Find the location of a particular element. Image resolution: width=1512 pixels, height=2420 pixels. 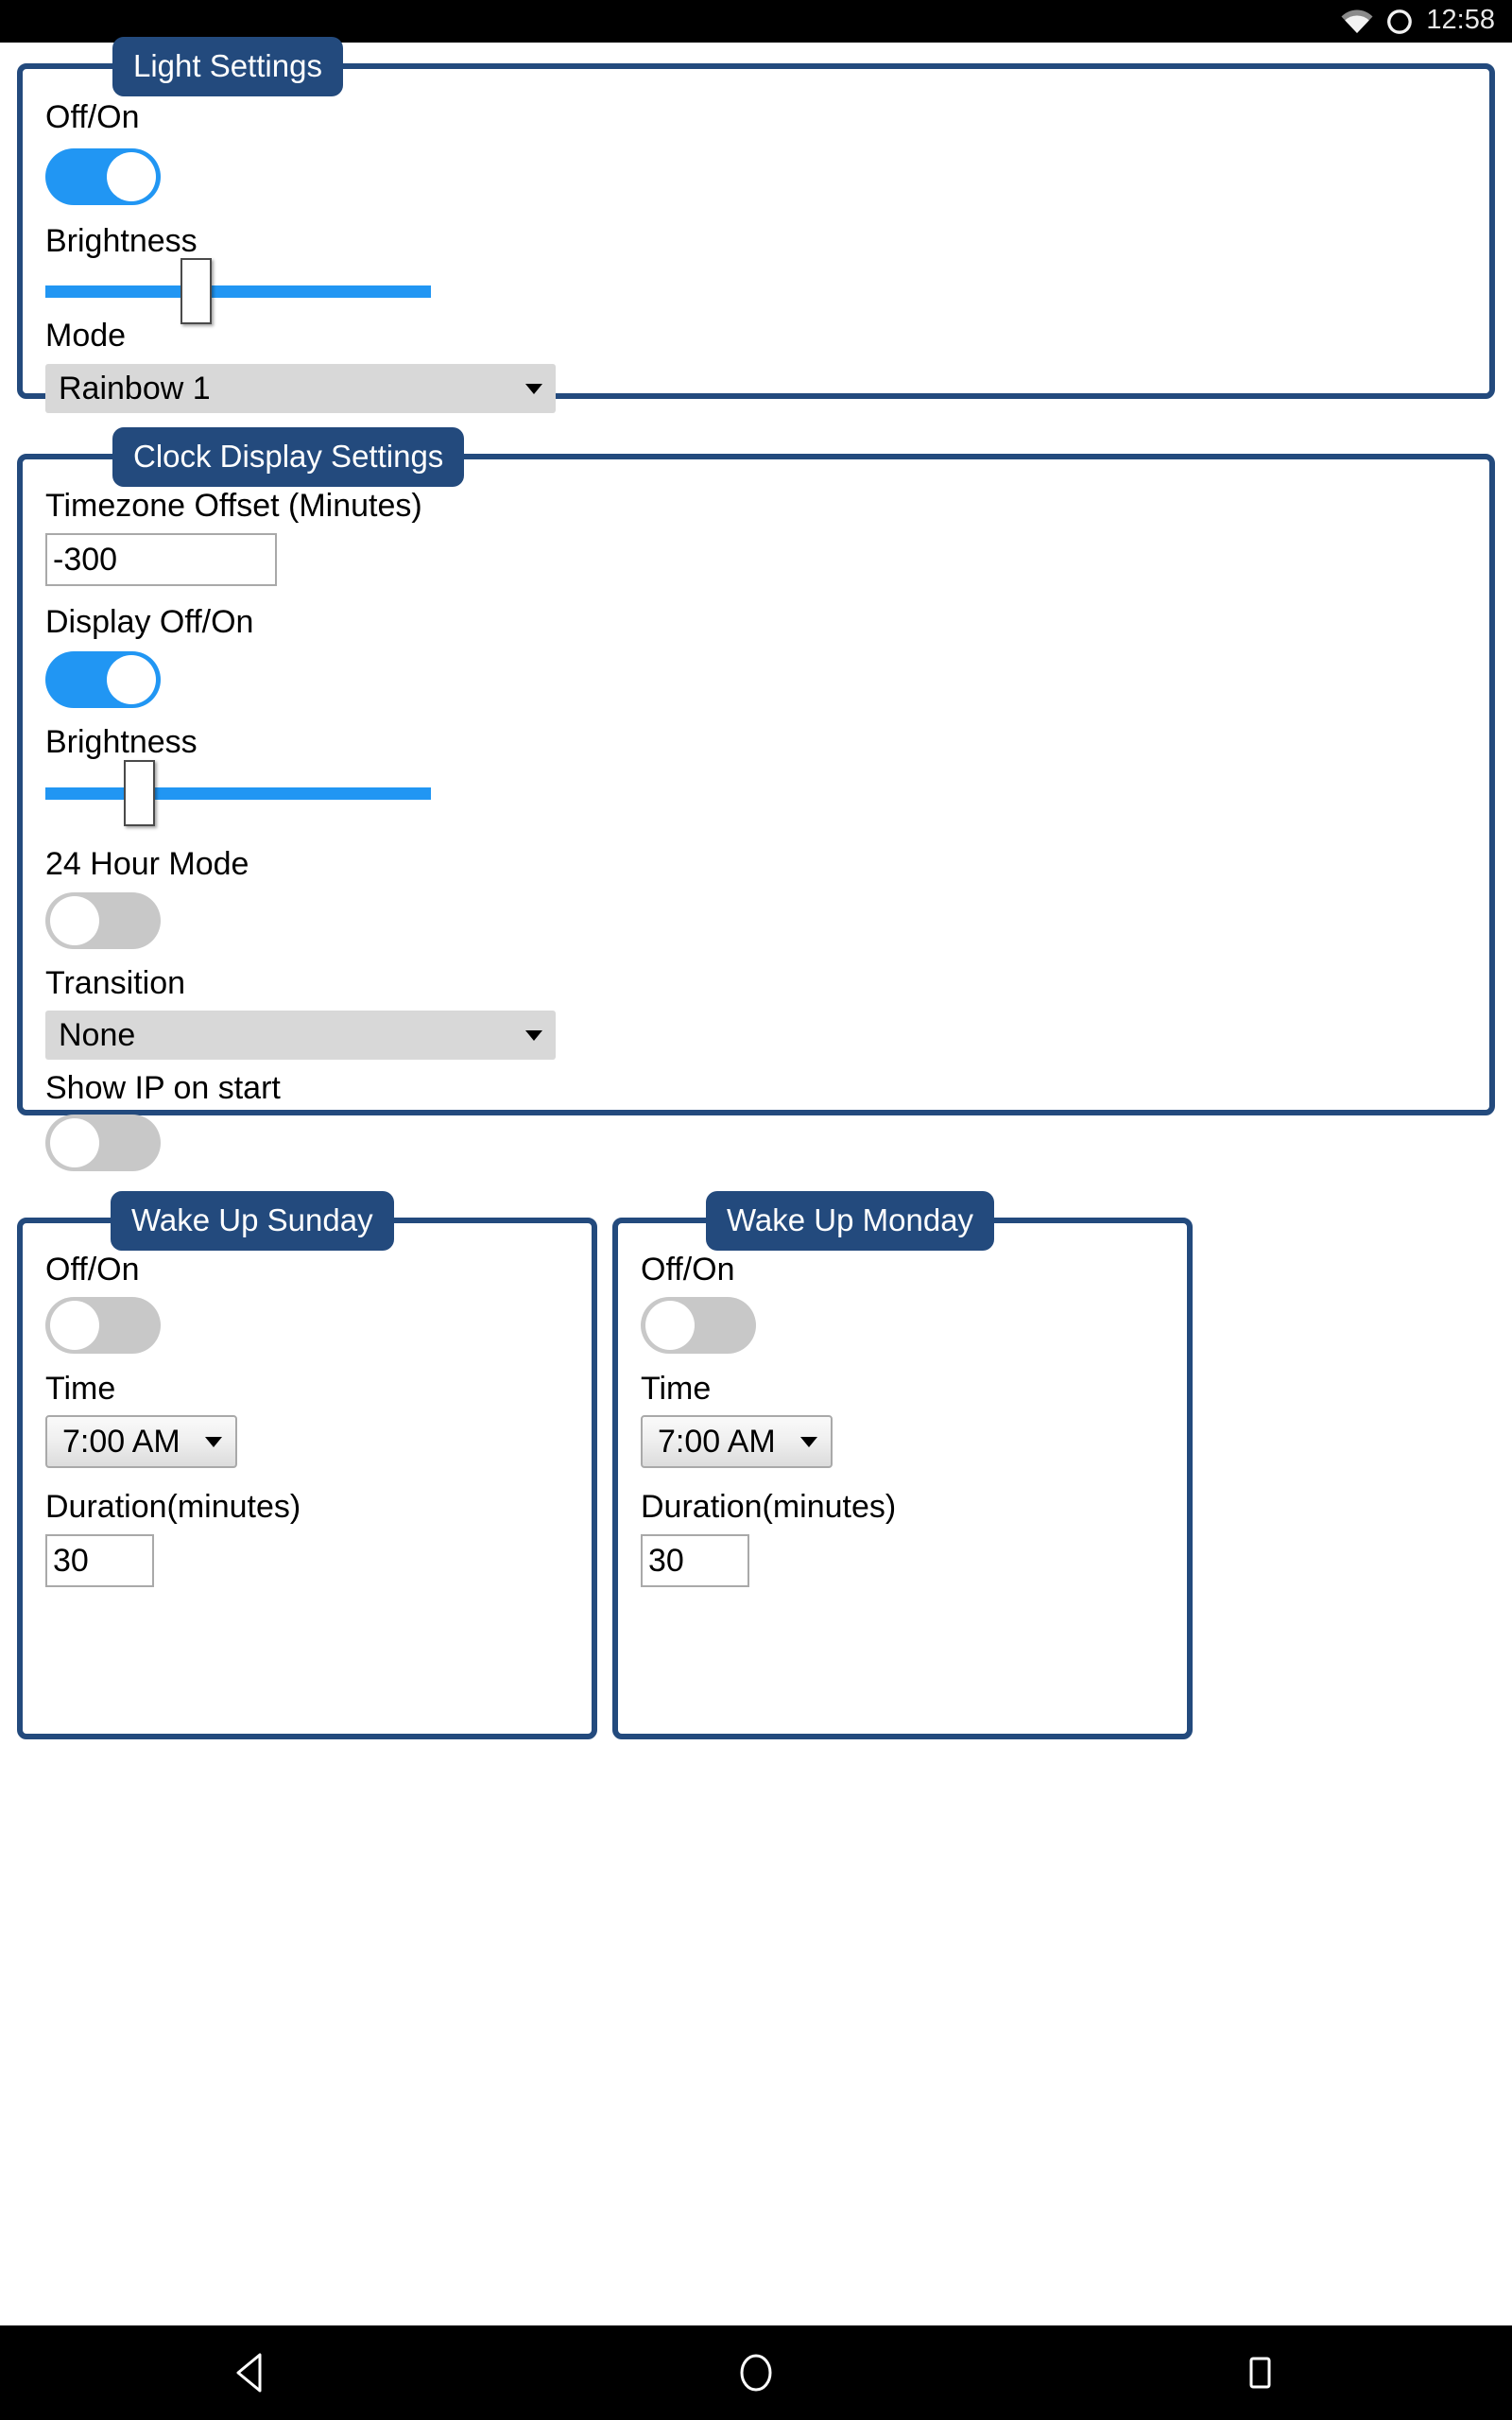

monday-onoff-switch-wrap is located at coordinates (698, 1325).